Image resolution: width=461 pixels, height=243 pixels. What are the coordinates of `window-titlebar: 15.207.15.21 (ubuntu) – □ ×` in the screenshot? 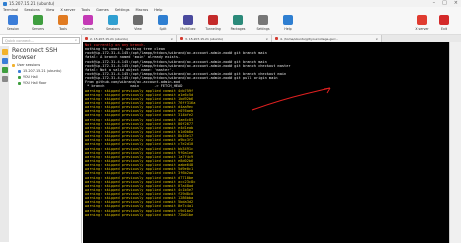 It's located at (230, 3).